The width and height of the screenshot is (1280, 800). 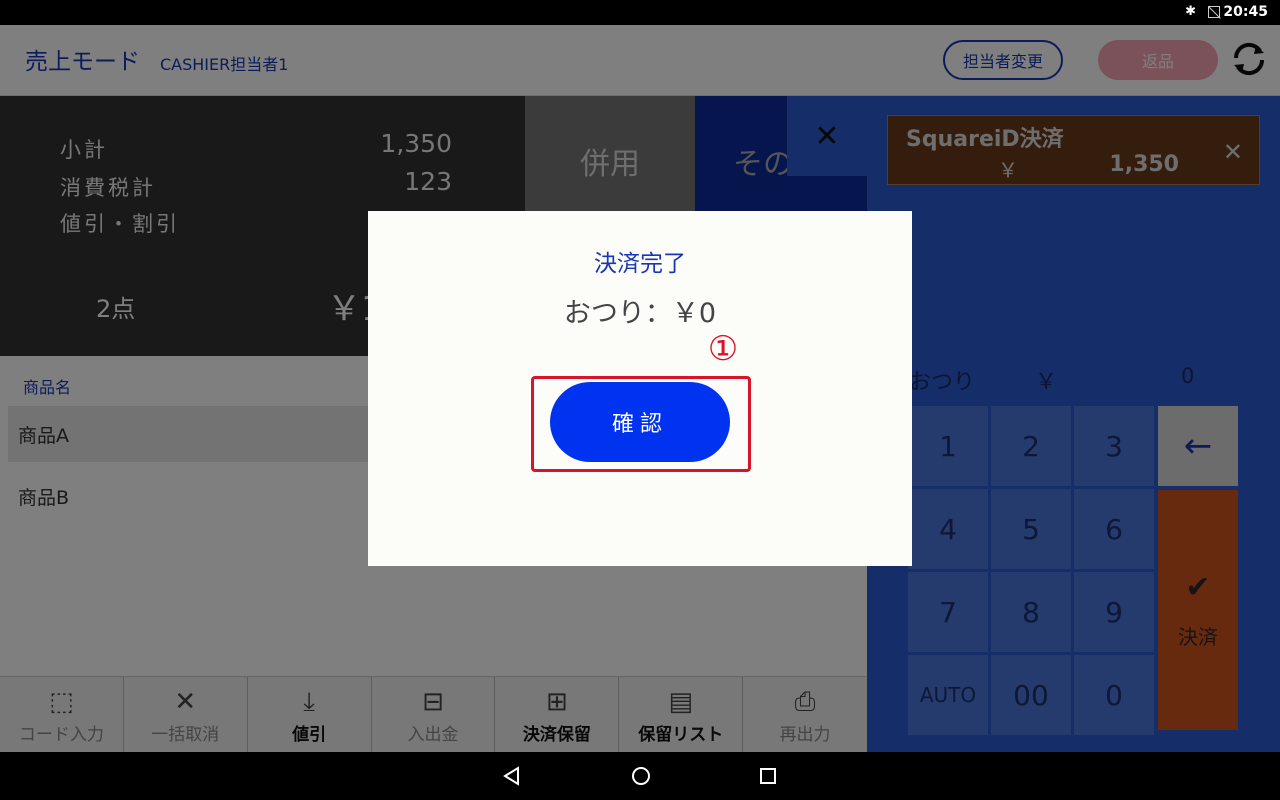 What do you see at coordinates (640, 422) in the screenshot?
I see `confirm-button: 確認` at bounding box center [640, 422].